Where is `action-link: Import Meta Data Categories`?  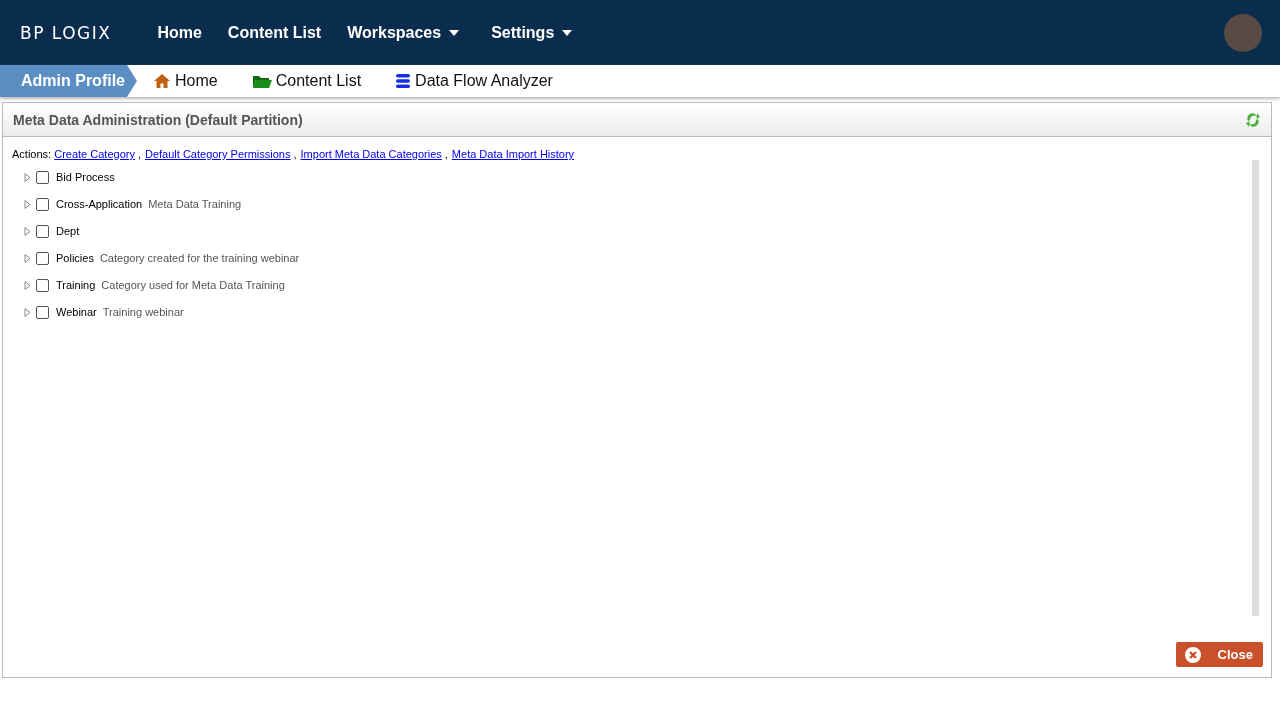
action-link: Import Meta Data Categories is located at coordinates (371, 154).